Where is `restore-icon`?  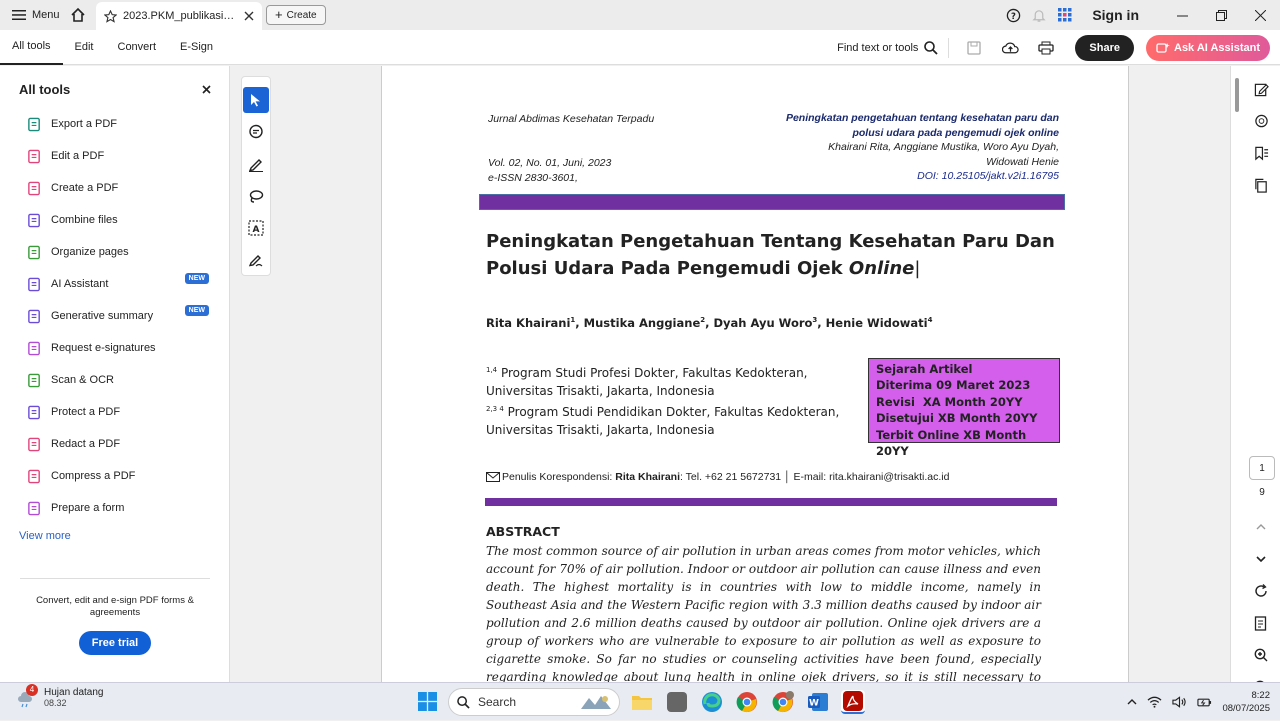
restore-icon is located at coordinates (1221, 15).